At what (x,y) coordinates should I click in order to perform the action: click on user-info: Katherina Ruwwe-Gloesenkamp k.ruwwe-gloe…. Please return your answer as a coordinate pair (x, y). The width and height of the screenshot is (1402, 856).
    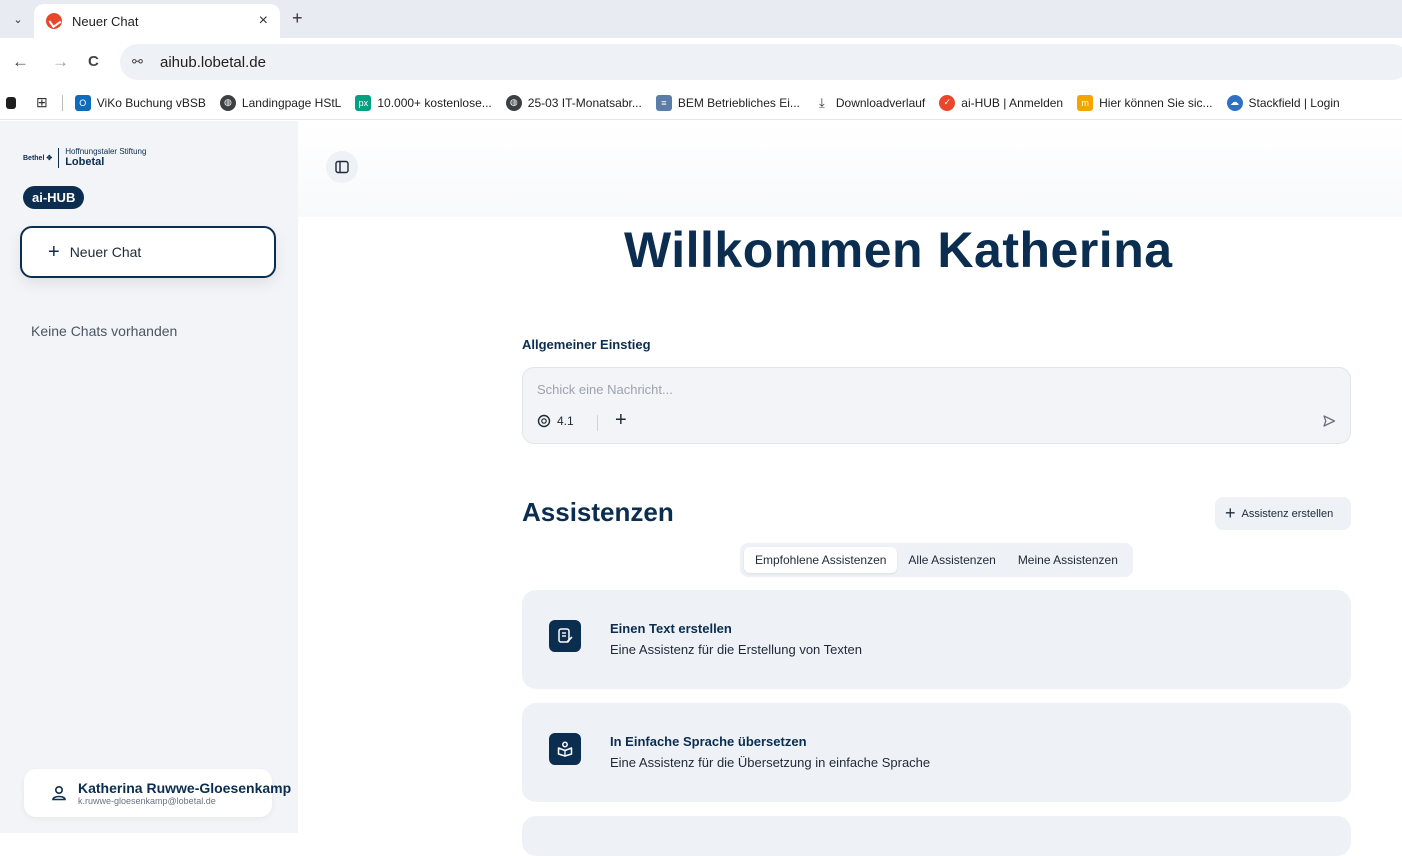
    Looking at the image, I should click on (184, 793).